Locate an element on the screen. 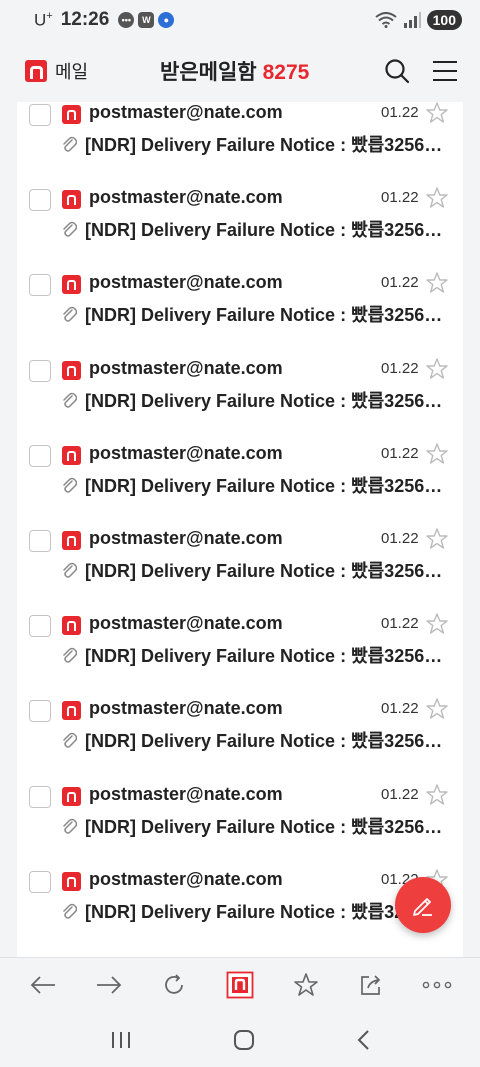 The height and width of the screenshot is (1067, 480). news-icon: ● is located at coordinates (166, 20).